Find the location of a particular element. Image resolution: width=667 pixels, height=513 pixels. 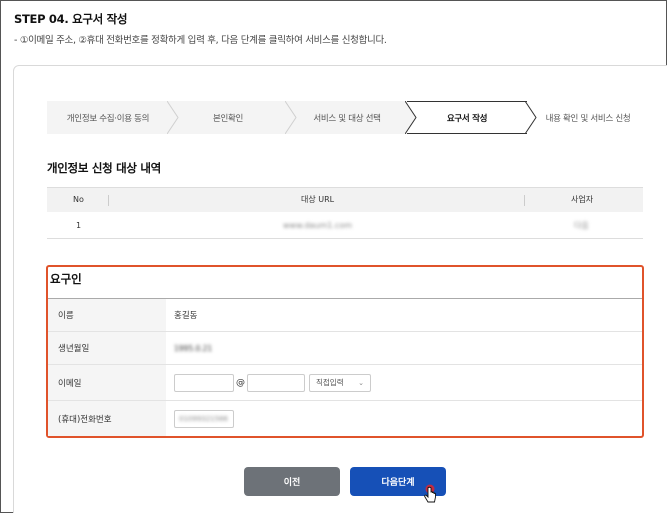

row-company: 다음 is located at coordinates (581, 225).